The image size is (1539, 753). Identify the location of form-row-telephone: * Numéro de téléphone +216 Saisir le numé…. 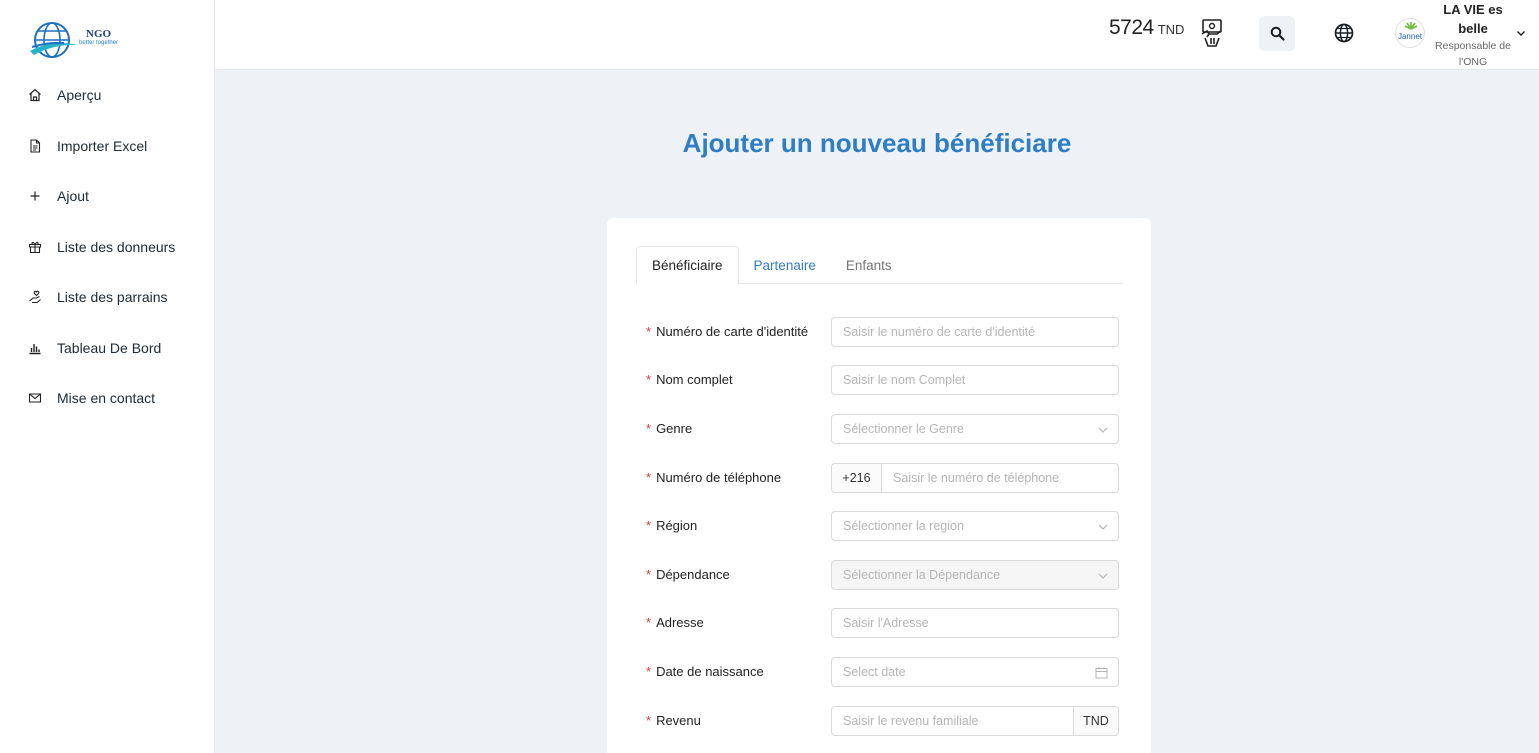
(882, 479).